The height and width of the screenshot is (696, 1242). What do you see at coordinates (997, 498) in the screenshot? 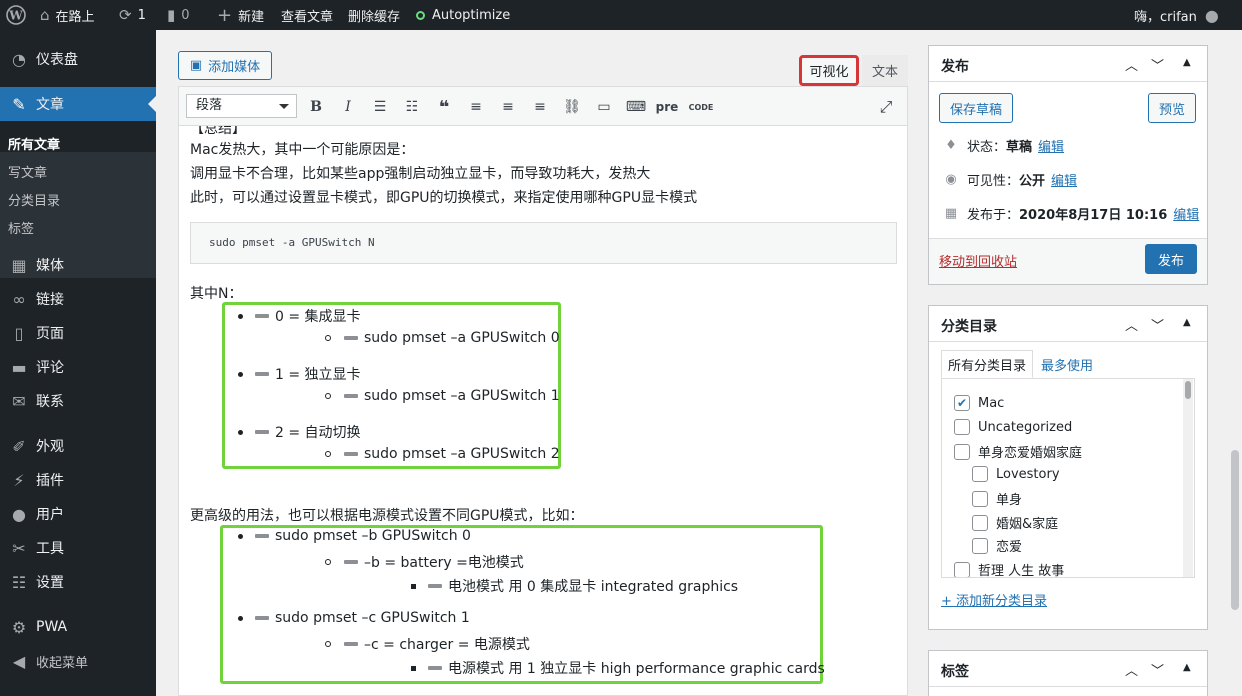
I see `category-checkbox-single: 单身` at bounding box center [997, 498].